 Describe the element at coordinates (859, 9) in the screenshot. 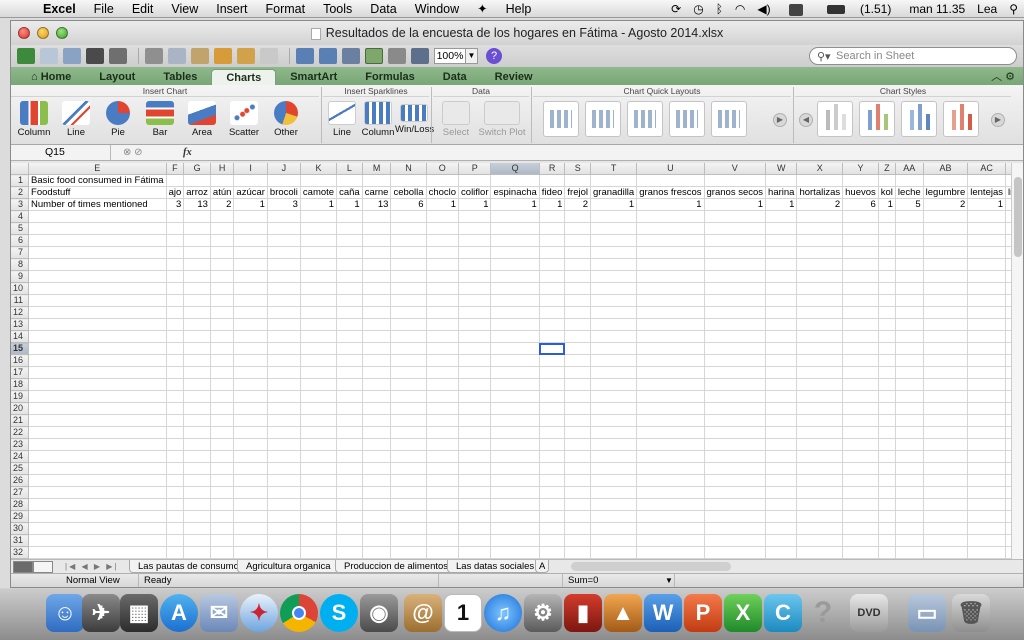

I see `battery-status: (1.51)` at that location.